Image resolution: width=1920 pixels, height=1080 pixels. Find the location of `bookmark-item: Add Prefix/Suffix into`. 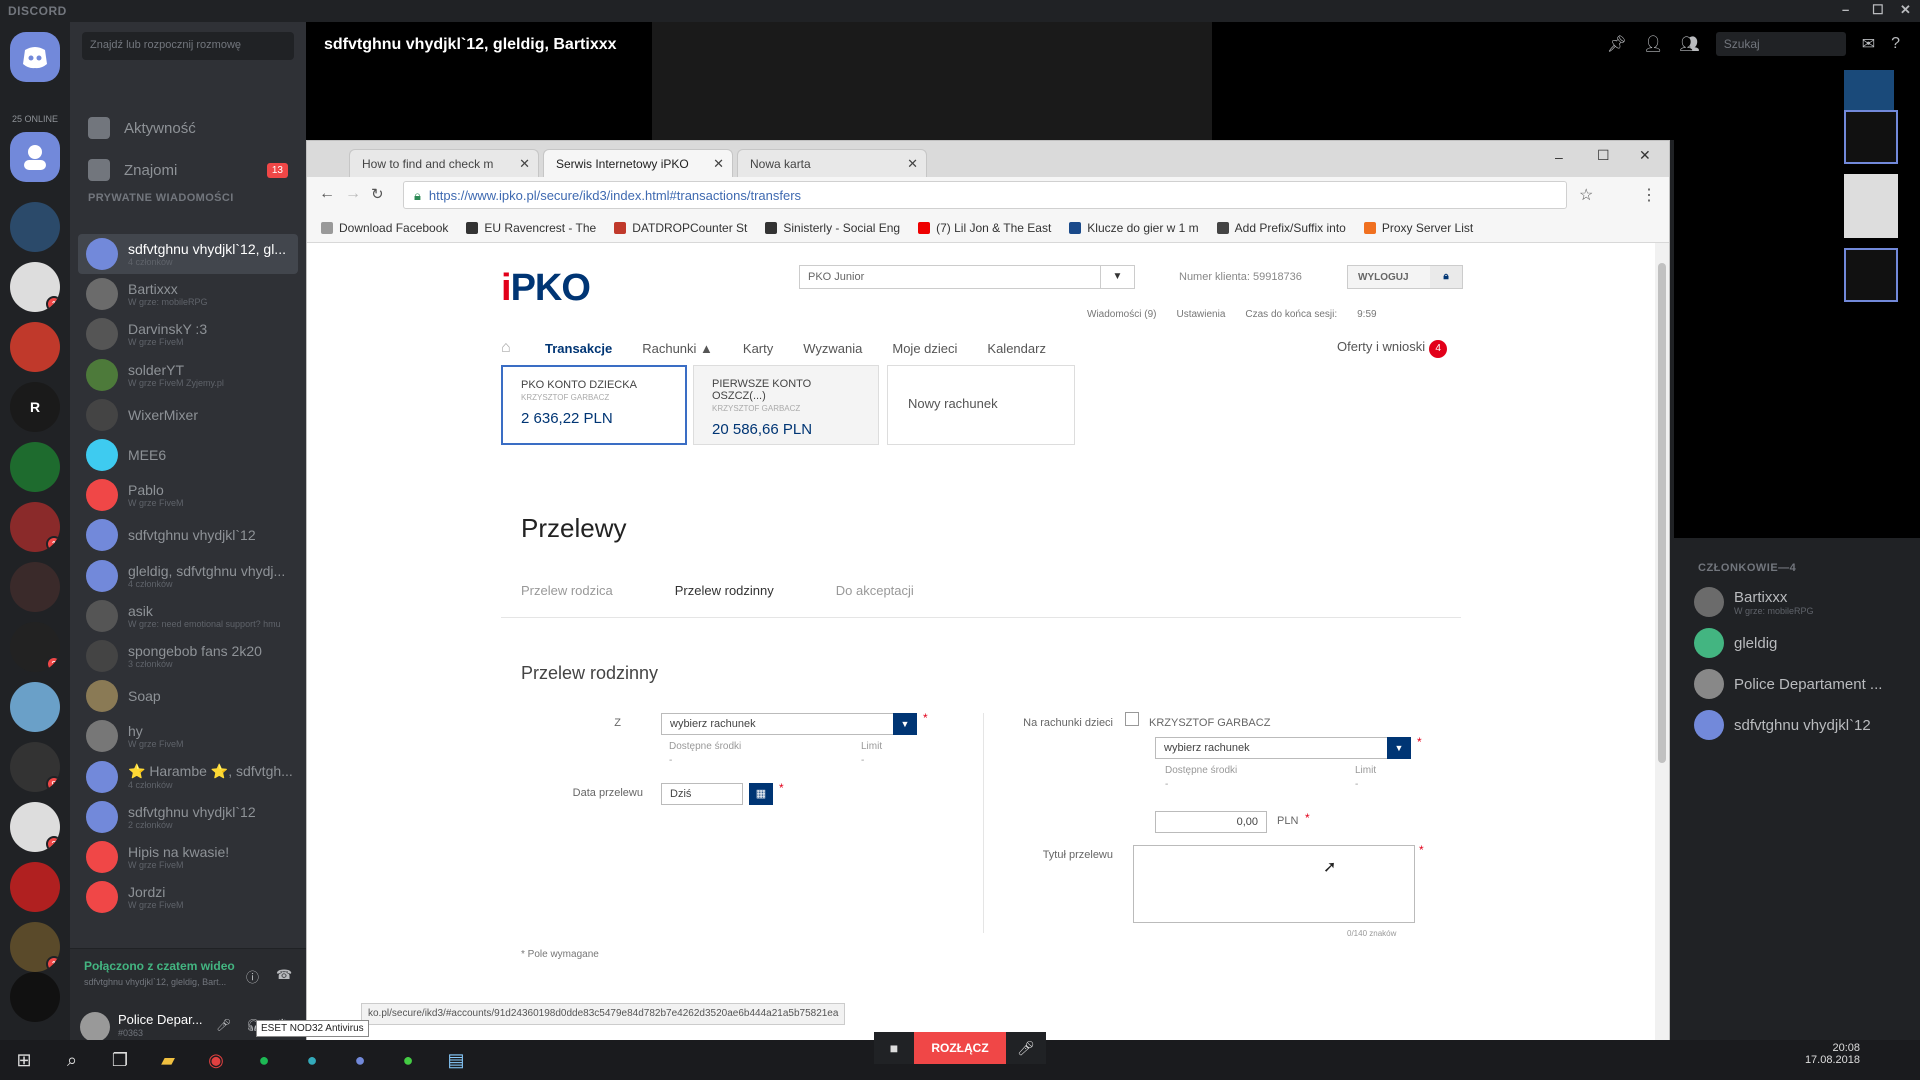

bookmark-item: Add Prefix/Suffix into is located at coordinates (1281, 228).